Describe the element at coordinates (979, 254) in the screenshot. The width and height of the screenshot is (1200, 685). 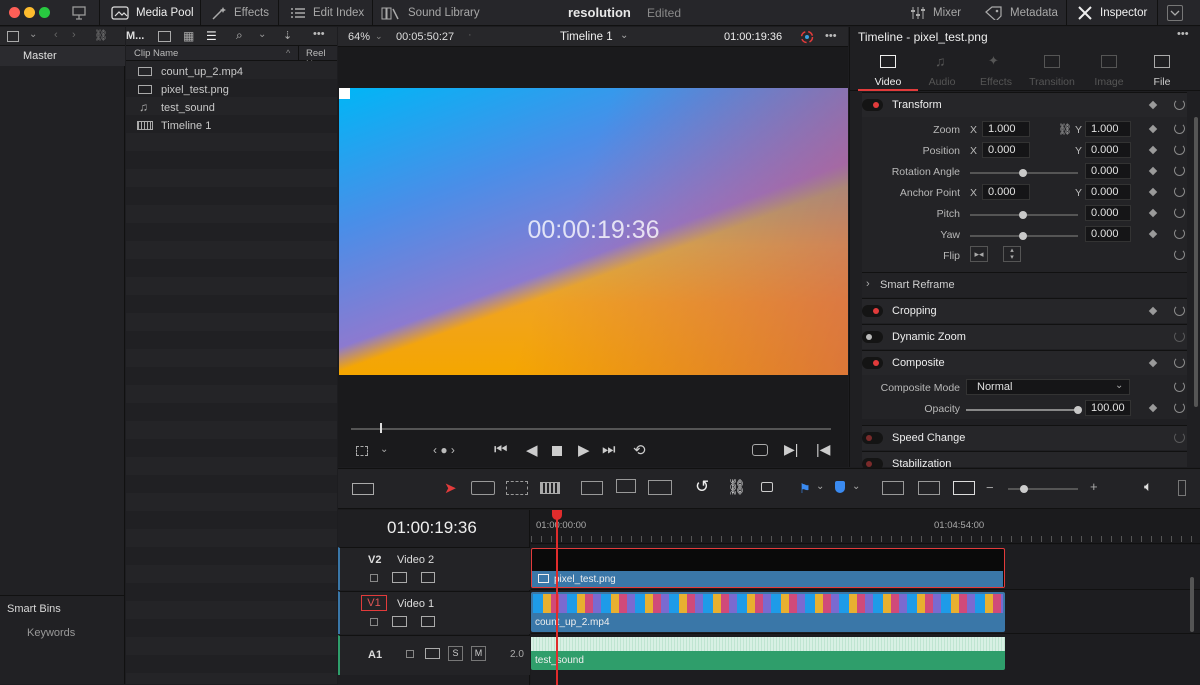
I see `flip-horizontal-button: ▸◂` at that location.